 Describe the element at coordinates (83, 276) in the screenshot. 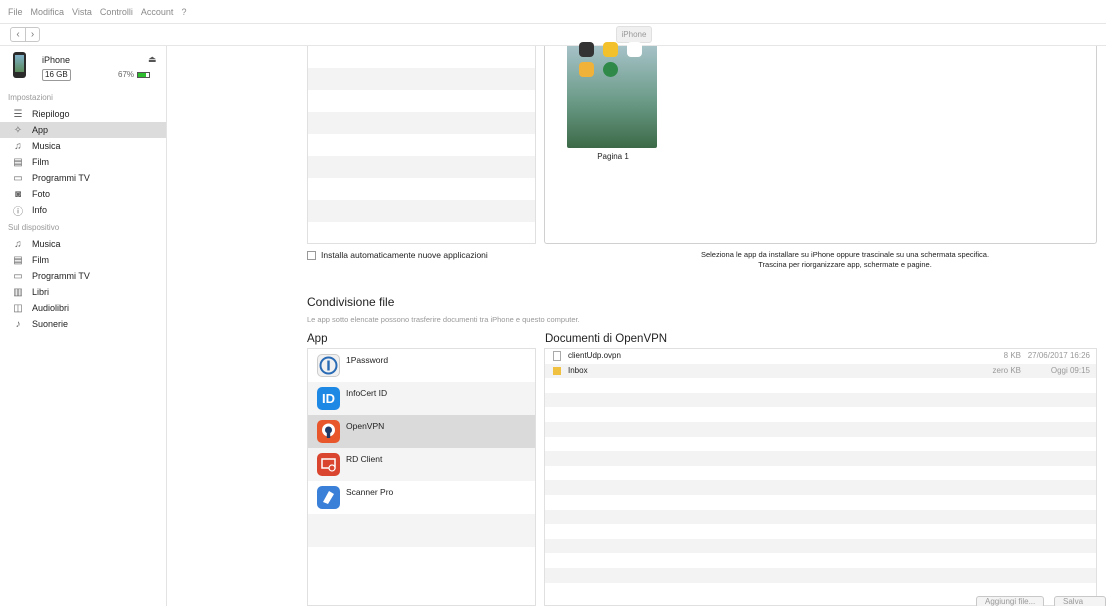

I see `sidebar-item-device-programmi-tv: ▭ Programmi TV` at that location.